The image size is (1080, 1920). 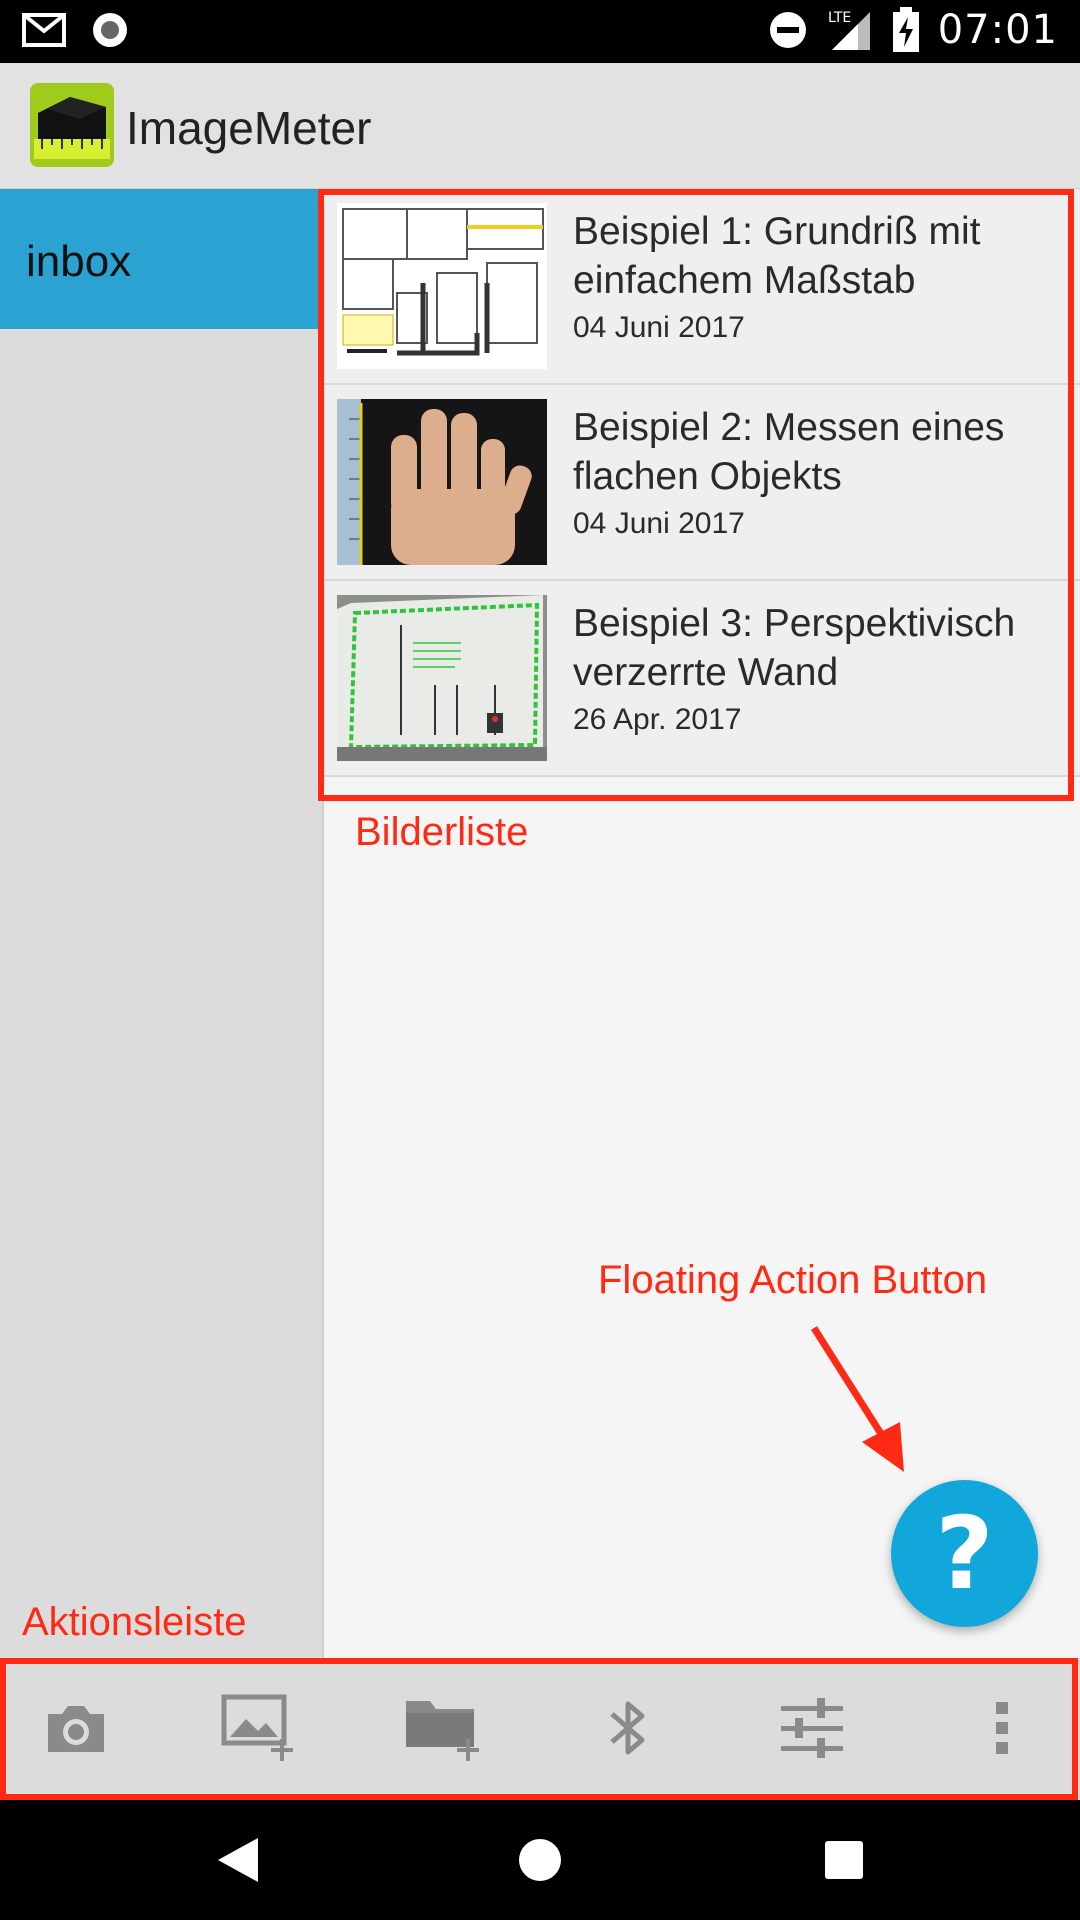 I want to click on fab-annotation: Floating Action Button, so click(x=793, y=1280).